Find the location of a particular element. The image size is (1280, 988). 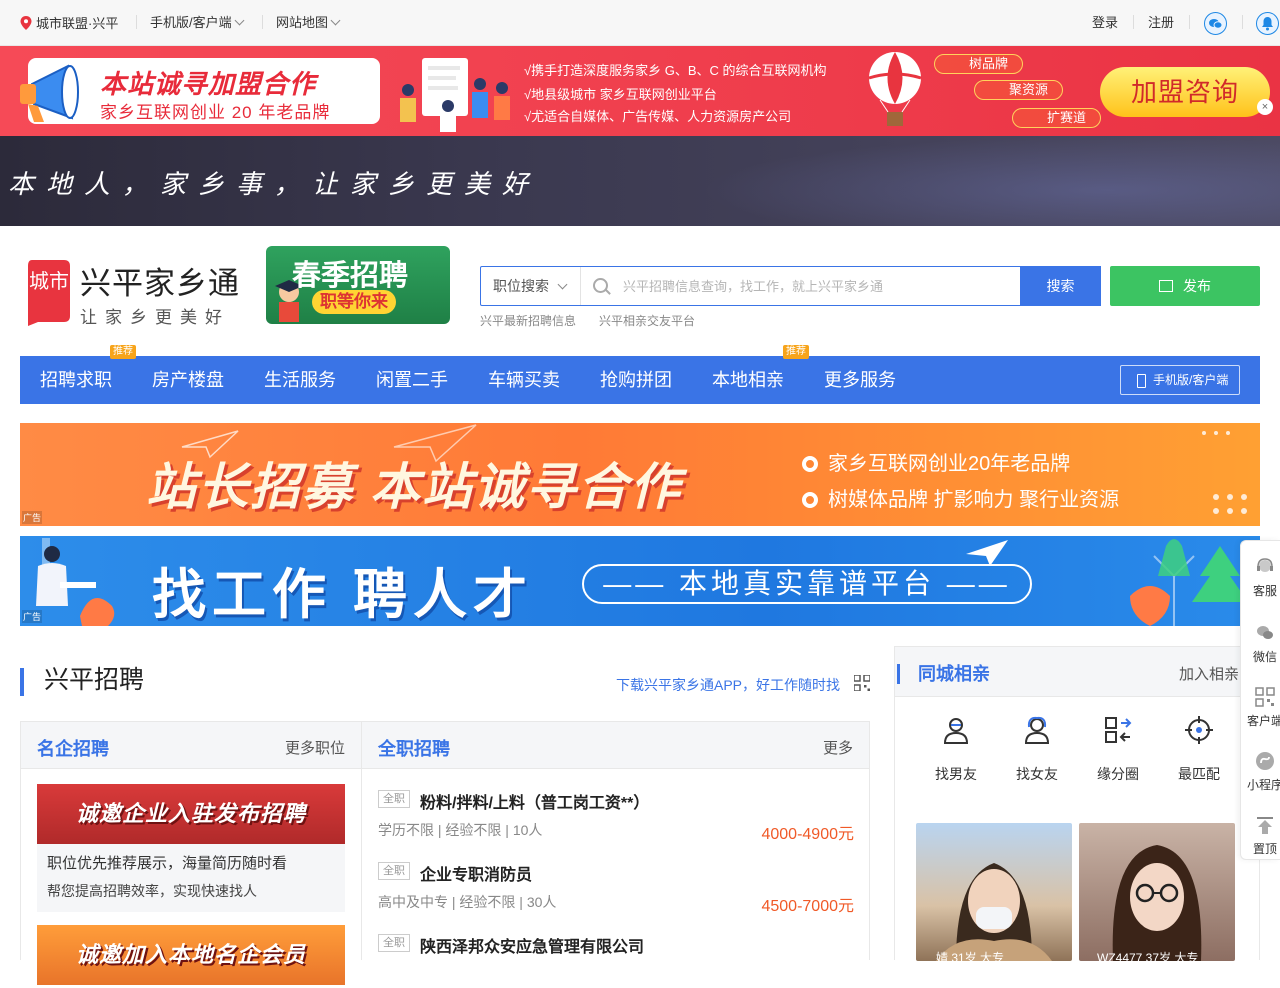

nav-mobile-client-button: 手机版/客户端 is located at coordinates (1180, 380).